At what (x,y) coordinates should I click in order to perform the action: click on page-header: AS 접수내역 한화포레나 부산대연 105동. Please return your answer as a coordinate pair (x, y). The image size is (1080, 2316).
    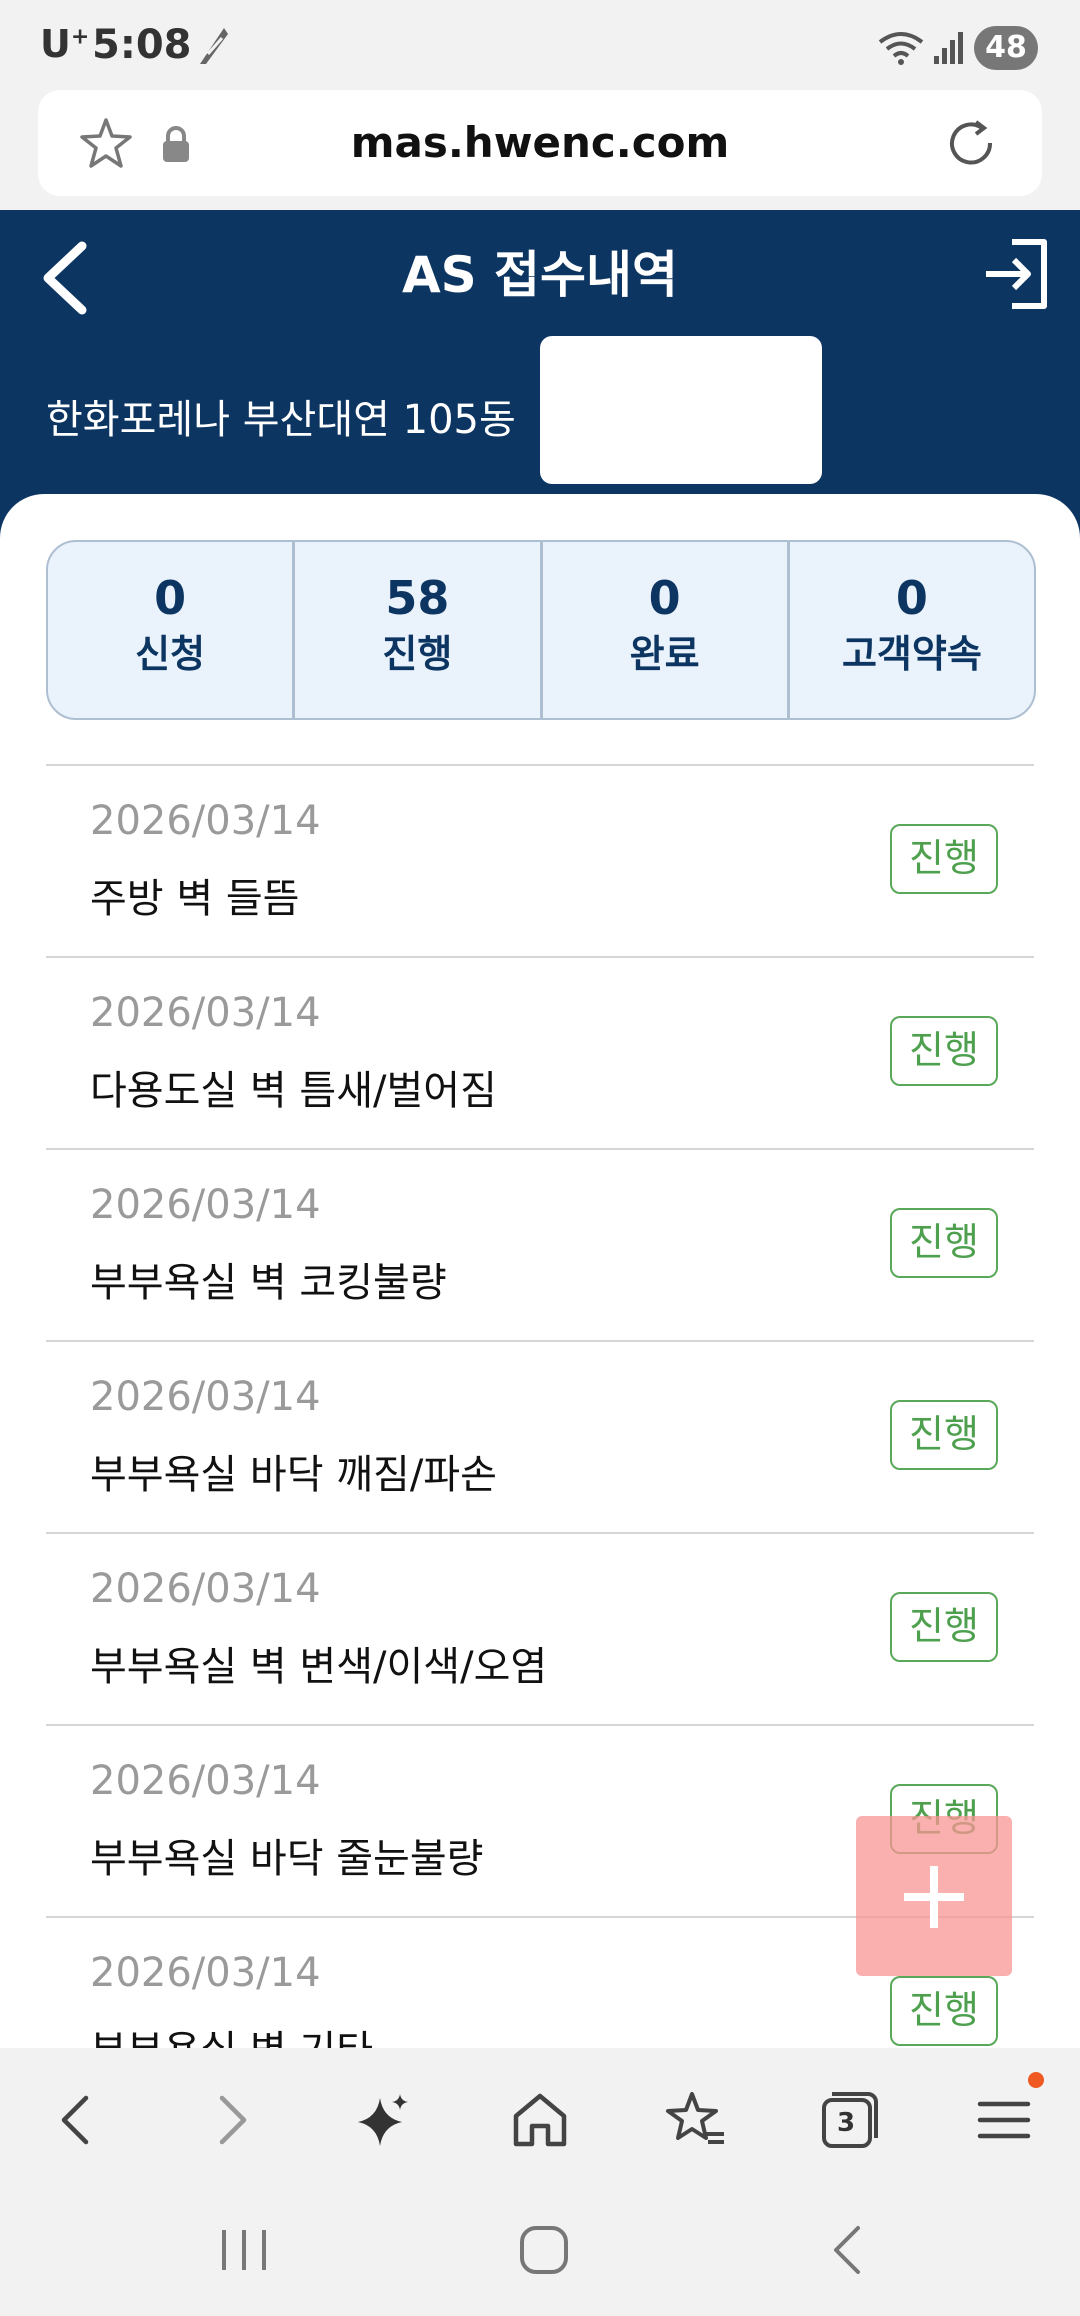
    Looking at the image, I should click on (540, 375).